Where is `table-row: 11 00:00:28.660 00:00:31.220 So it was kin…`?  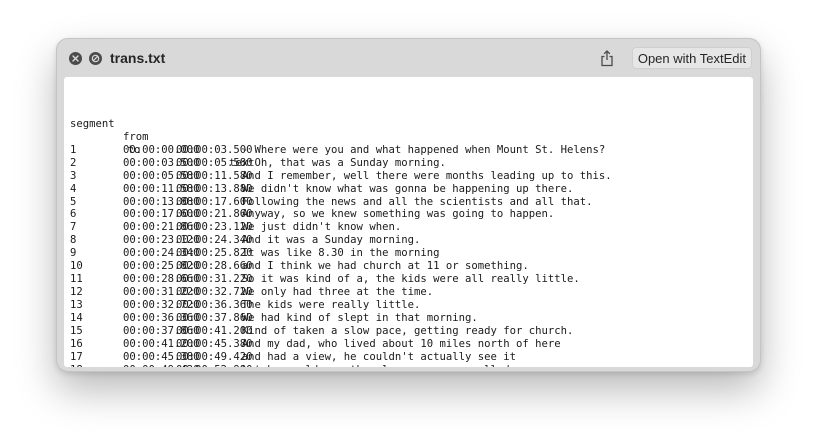
table-row: 11 00:00:28.660 00:00:31.220 So it was kin… is located at coordinates (325, 279).